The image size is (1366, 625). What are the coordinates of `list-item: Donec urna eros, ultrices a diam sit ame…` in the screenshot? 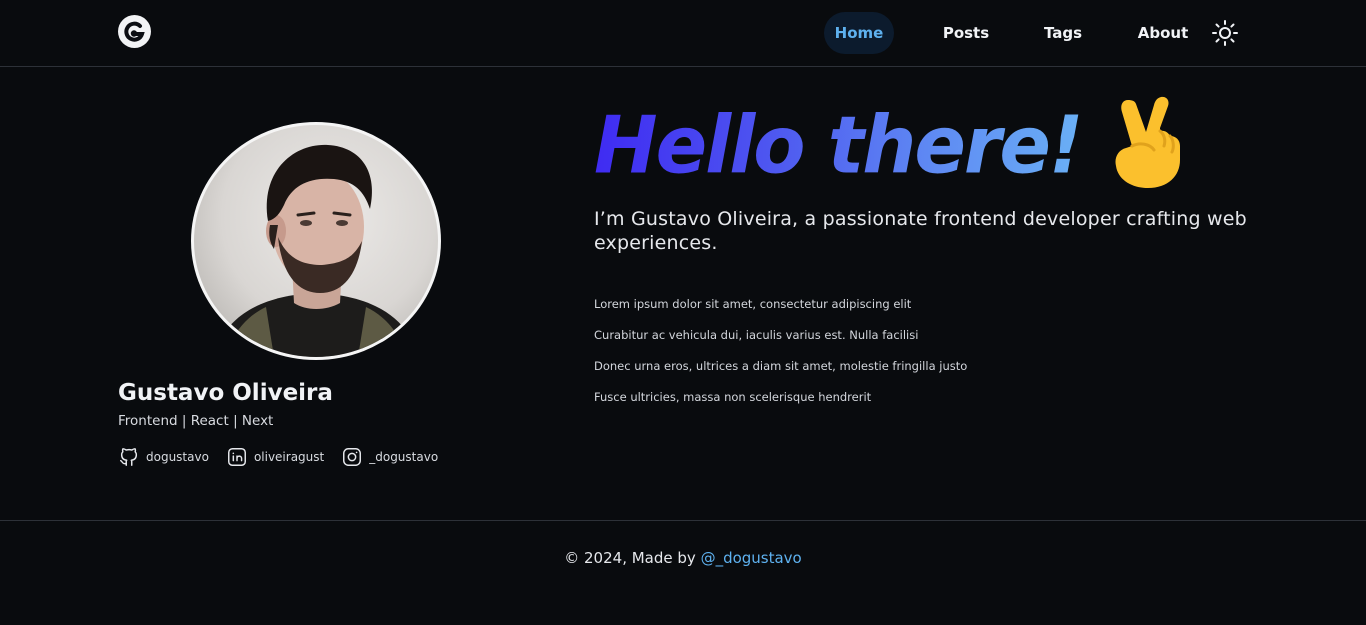 It's located at (781, 366).